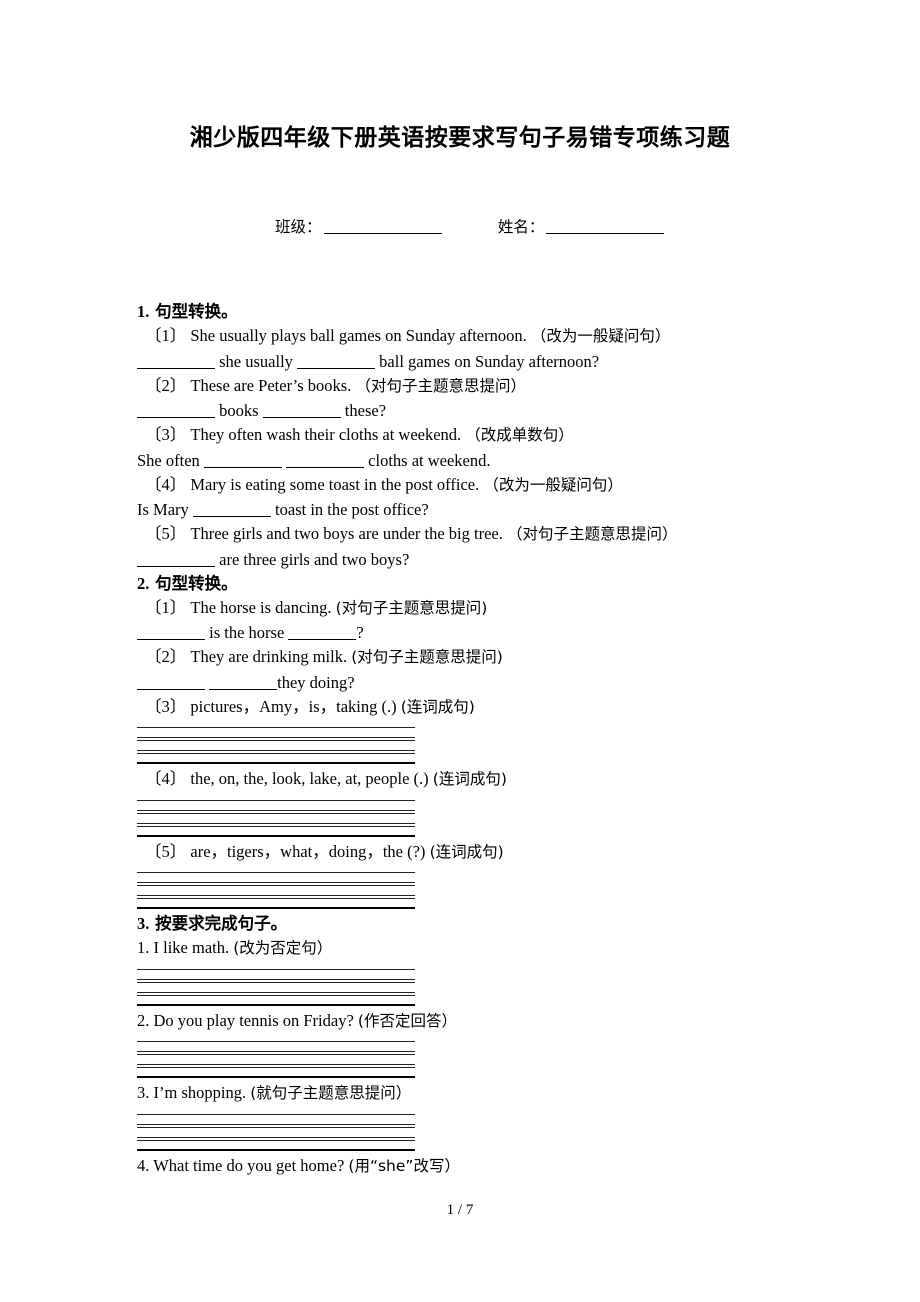 The image size is (920, 1302). Describe the element at coordinates (261, 607) in the screenshot. I see `item-prompt: The horse is dancing.` at that location.